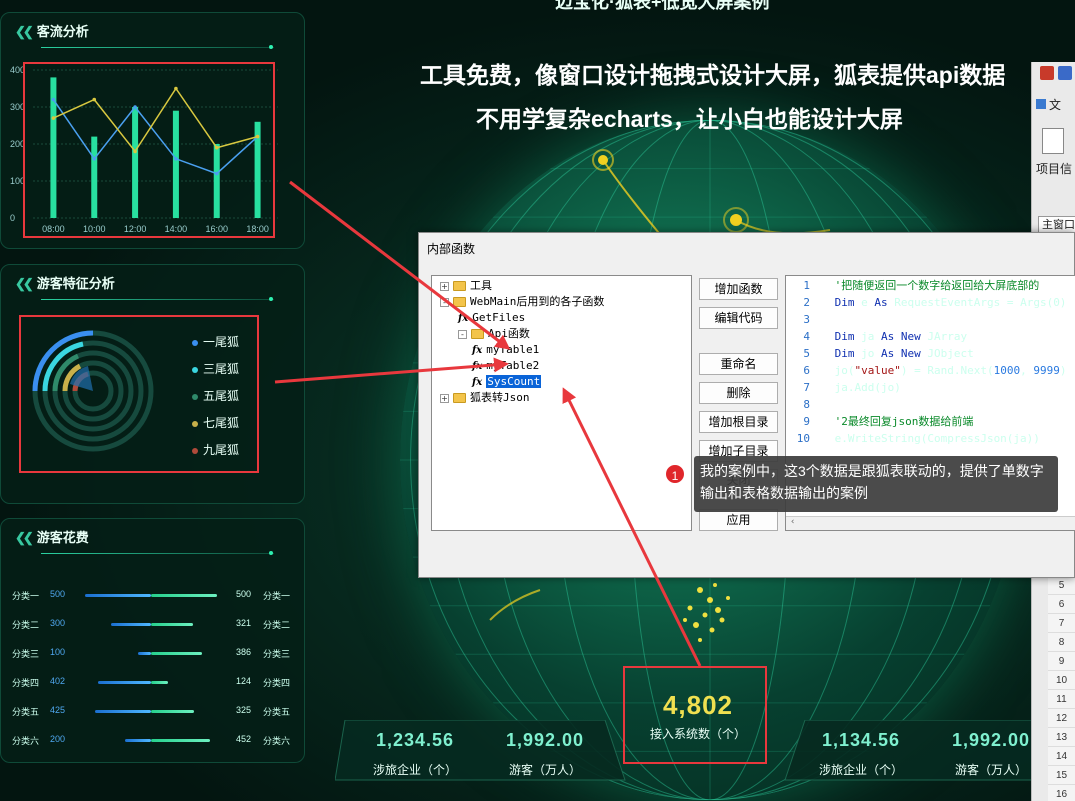 This screenshot has height=801, width=1075. Describe the element at coordinates (391, 370) in the screenshot. I see `arrow-traits-to-table2` at that location.